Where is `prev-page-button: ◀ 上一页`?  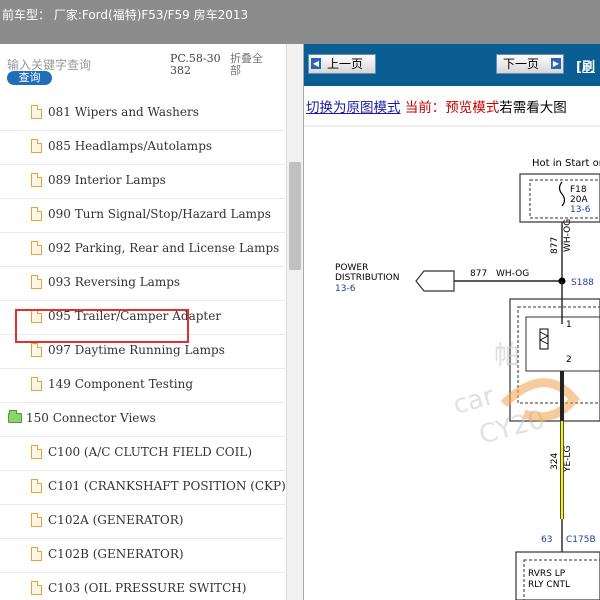 prev-page-button: ◀ 上一页 is located at coordinates (342, 64).